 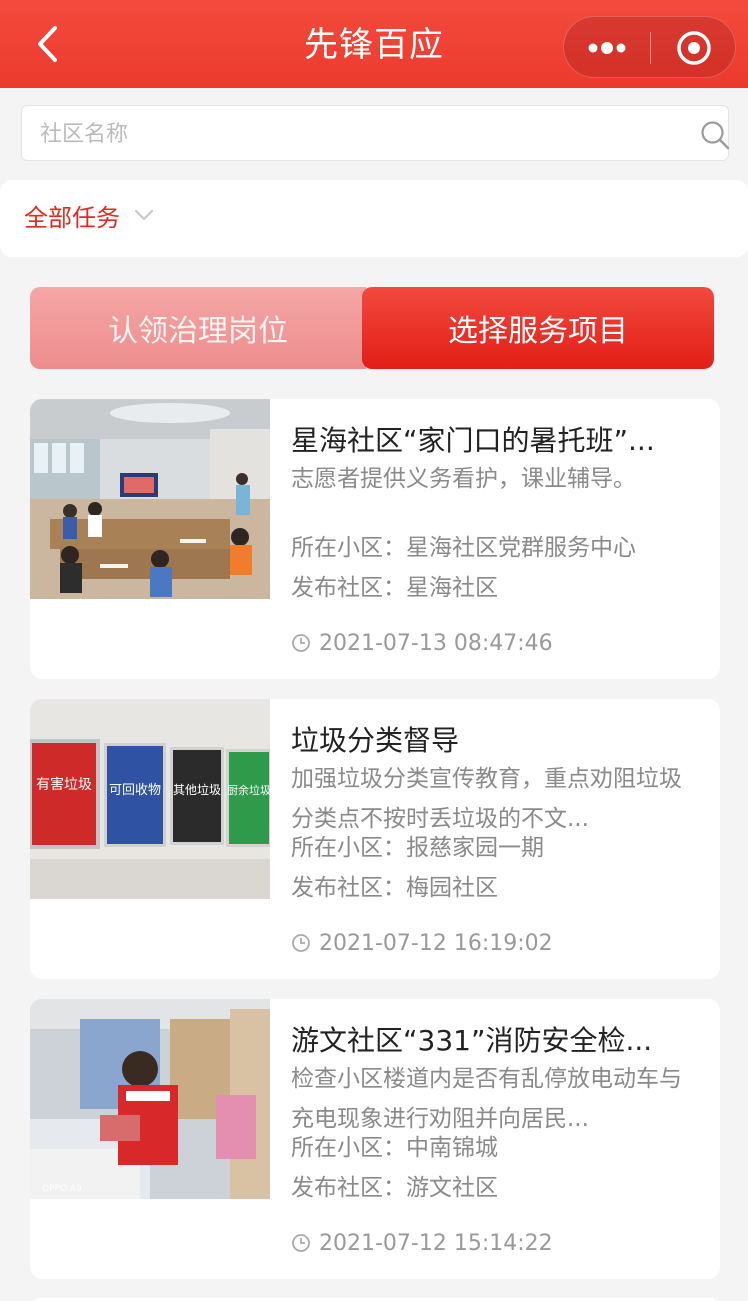 I want to click on task-time: 2021-07-12 16:19:02, so click(x=422, y=943).